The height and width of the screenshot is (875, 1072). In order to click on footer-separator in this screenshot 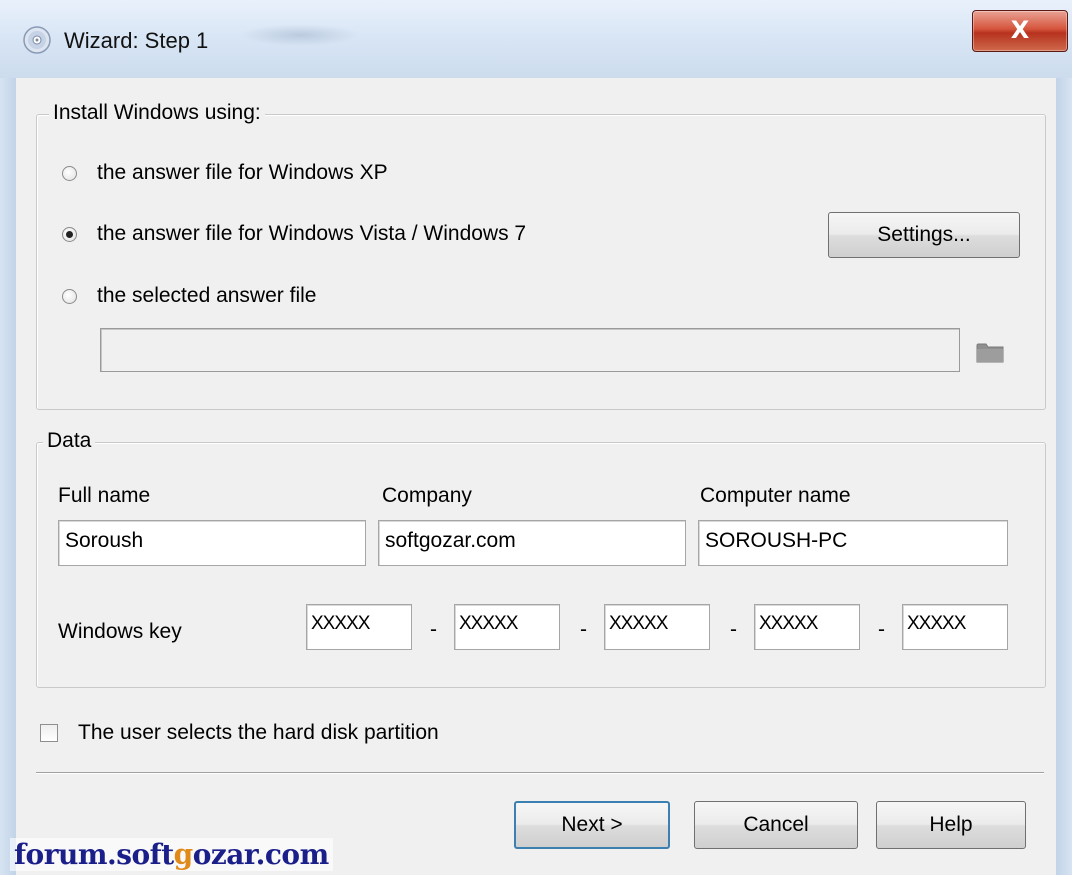, I will do `click(540, 773)`.